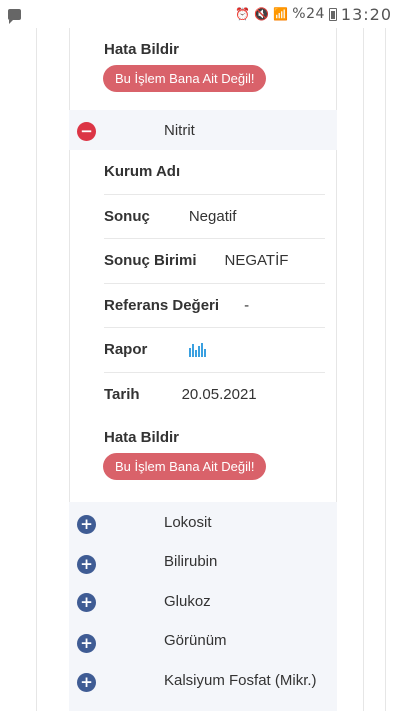 This screenshot has height=711, width=400. I want to click on section-title: Lokosit, so click(188, 522).